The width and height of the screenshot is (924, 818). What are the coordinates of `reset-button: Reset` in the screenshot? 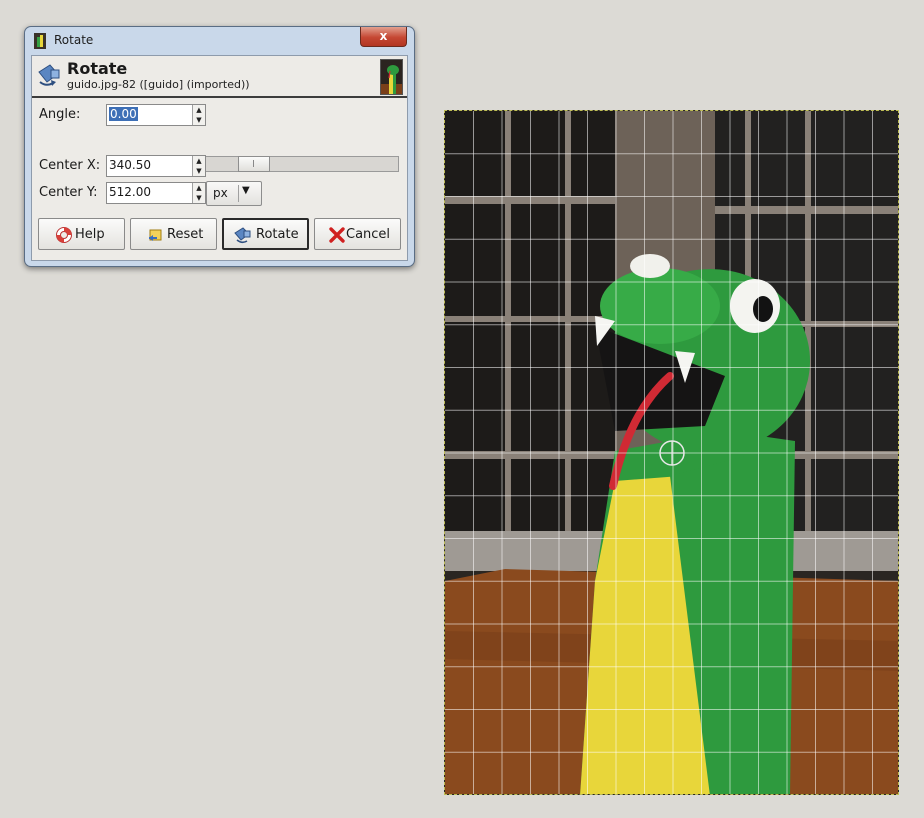 It's located at (173, 234).